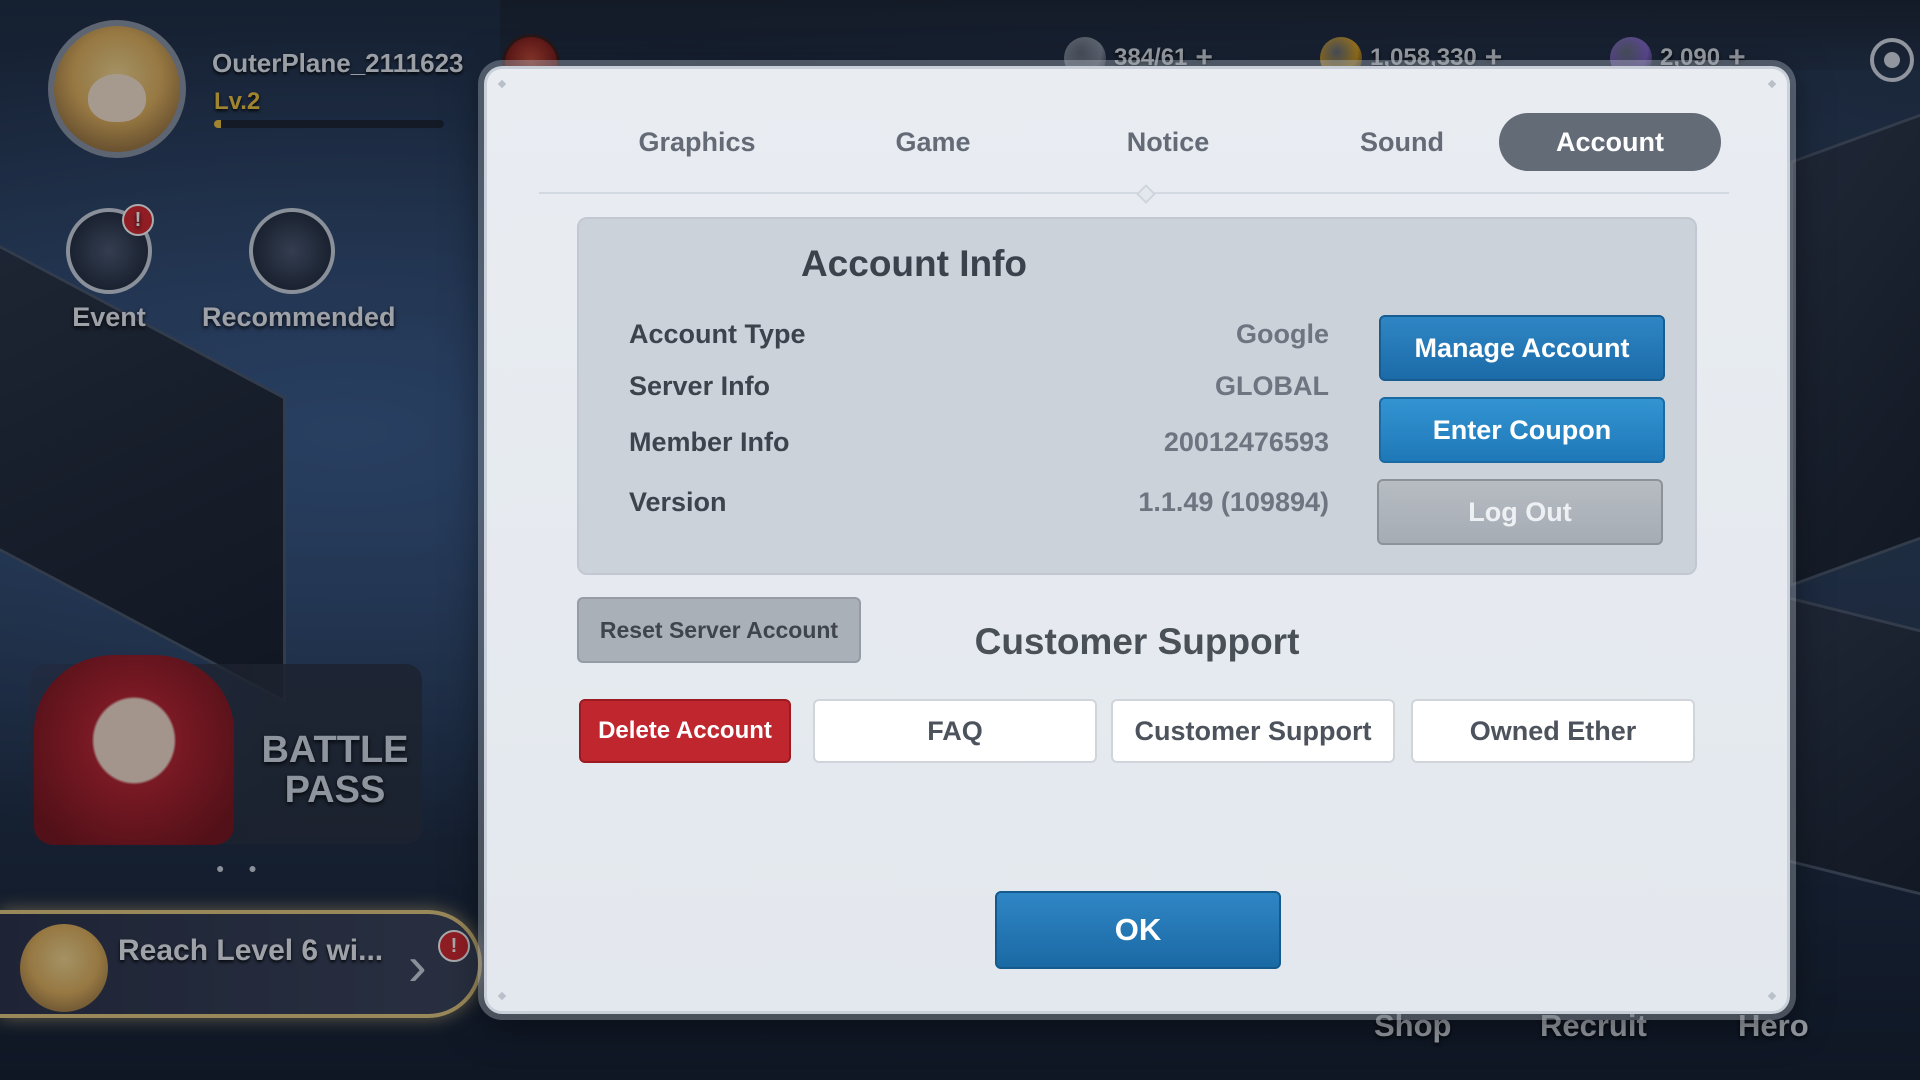  What do you see at coordinates (1522, 348) in the screenshot?
I see `manage-account-button: Manage Account` at bounding box center [1522, 348].